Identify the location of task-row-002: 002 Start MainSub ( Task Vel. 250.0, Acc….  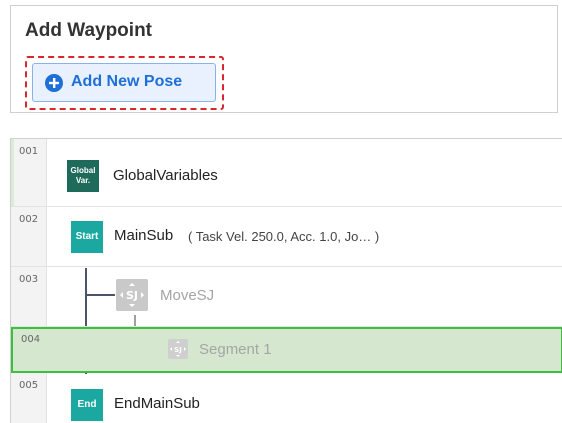
(286, 237).